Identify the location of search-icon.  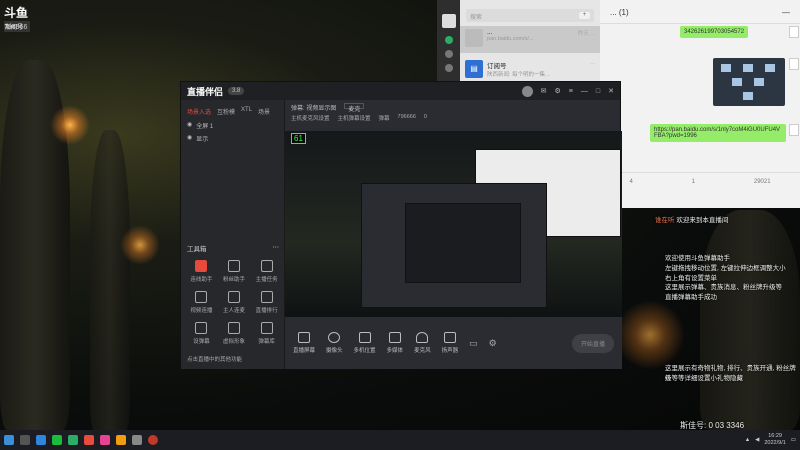
(25, 440).